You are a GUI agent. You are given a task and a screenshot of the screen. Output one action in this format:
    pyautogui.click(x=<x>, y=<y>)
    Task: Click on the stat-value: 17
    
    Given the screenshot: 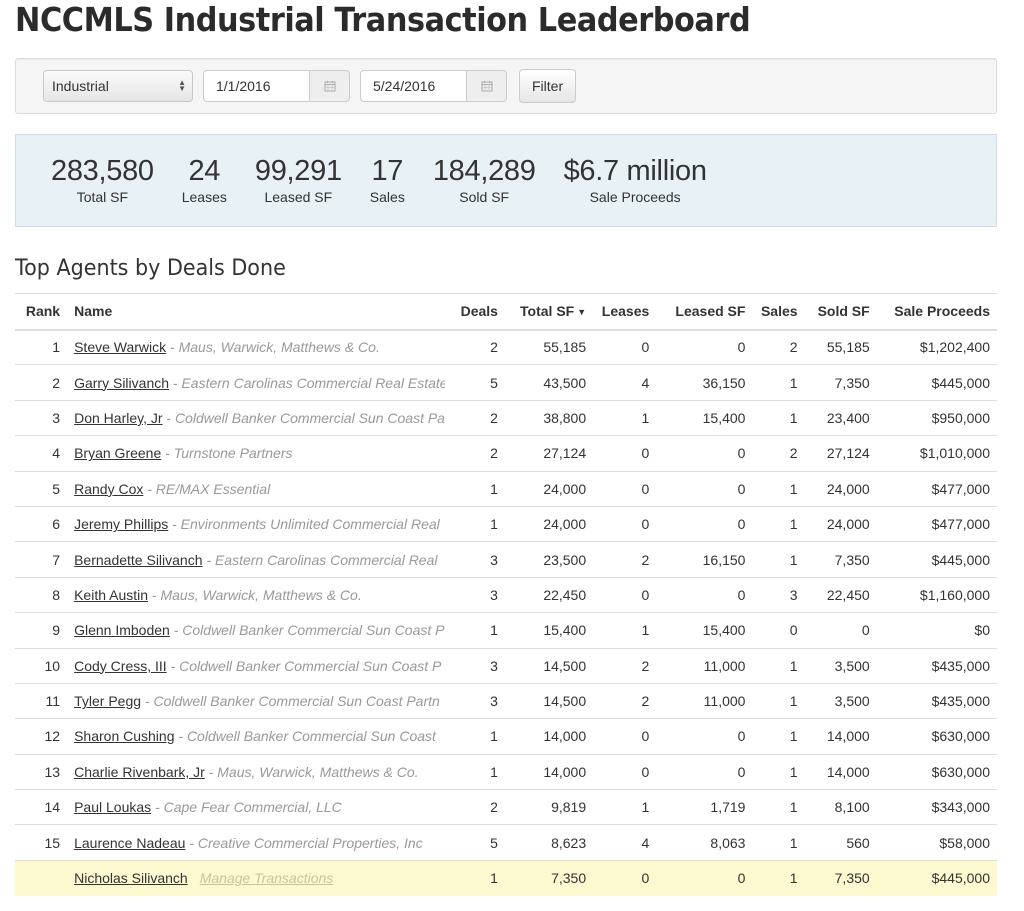 What is the action you would take?
    pyautogui.click(x=387, y=171)
    